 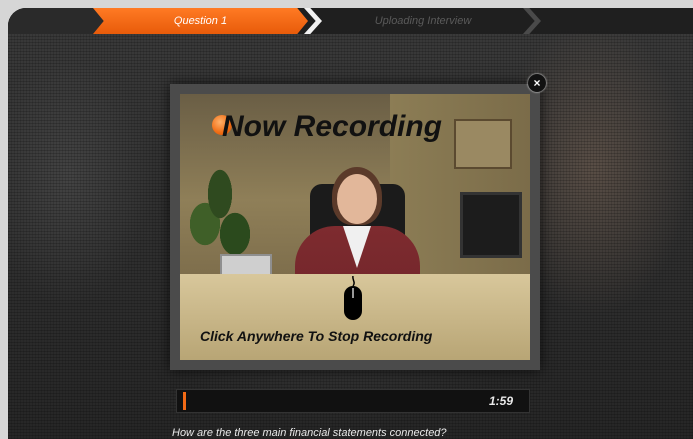 What do you see at coordinates (423, 21) in the screenshot?
I see `step-uploading-interview: Uploading Interview` at bounding box center [423, 21].